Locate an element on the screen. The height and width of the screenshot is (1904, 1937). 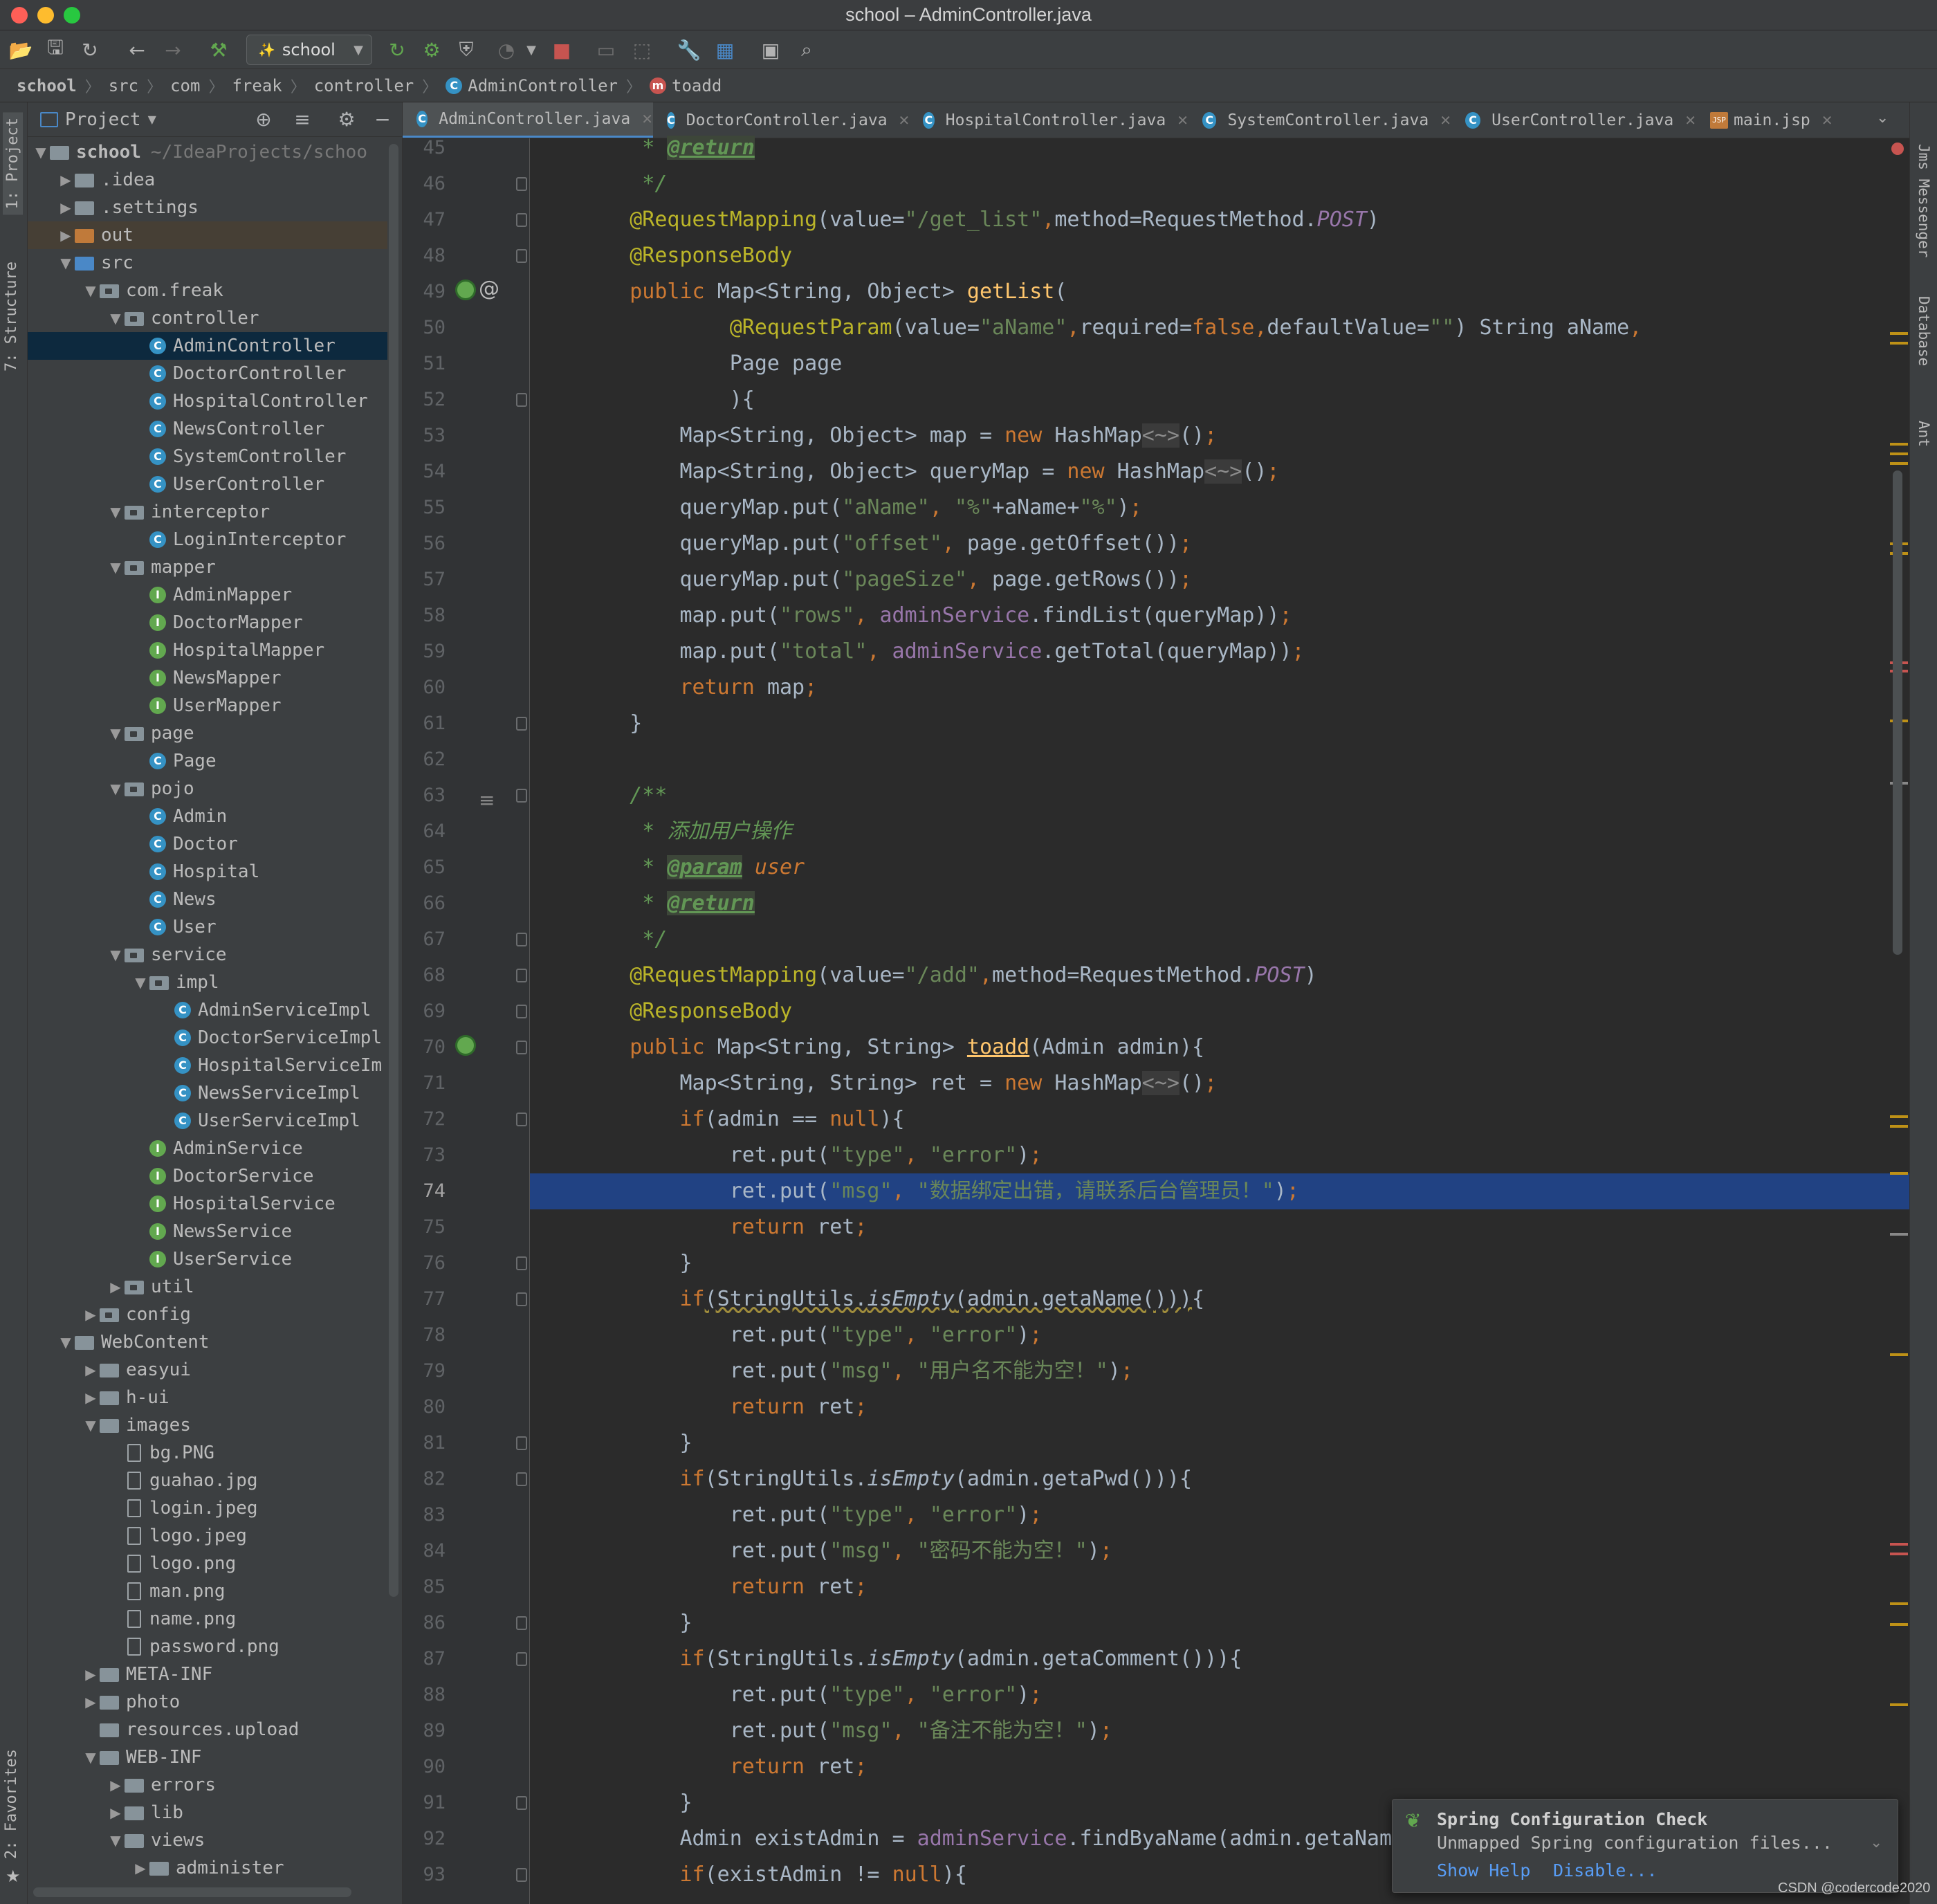
editor-tab: C SystemController.java ✕ is located at coordinates (1319, 120).